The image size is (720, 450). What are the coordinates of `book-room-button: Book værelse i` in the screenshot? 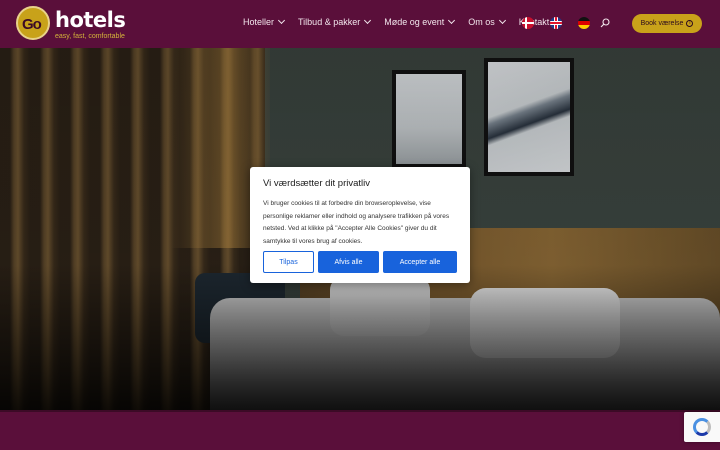 It's located at (667, 23).